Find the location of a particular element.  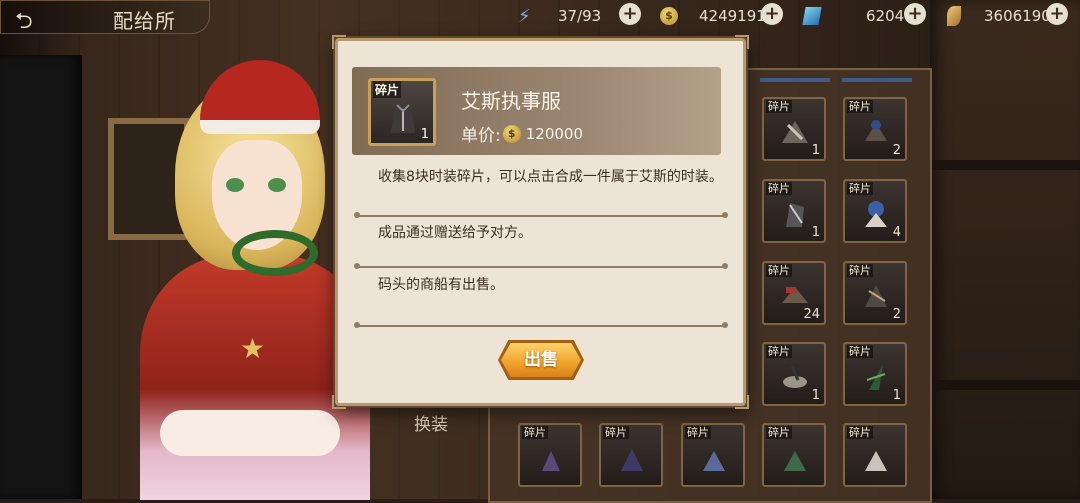

back-button: ⮌ 配给所 is located at coordinates (105, 17).